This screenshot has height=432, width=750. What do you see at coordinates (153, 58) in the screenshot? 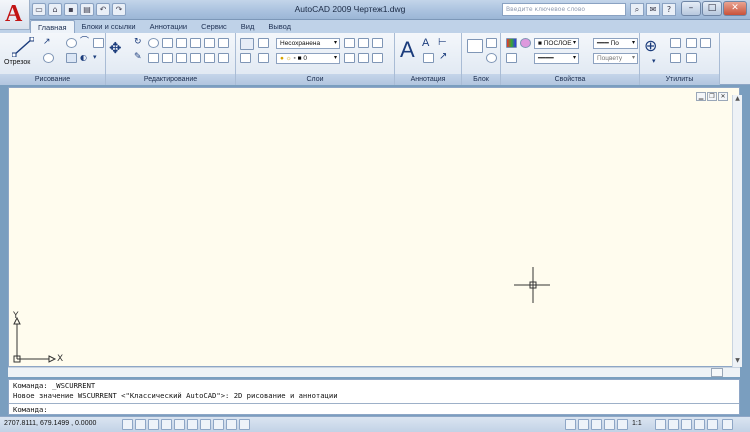
I see `trim-icon` at bounding box center [153, 58].